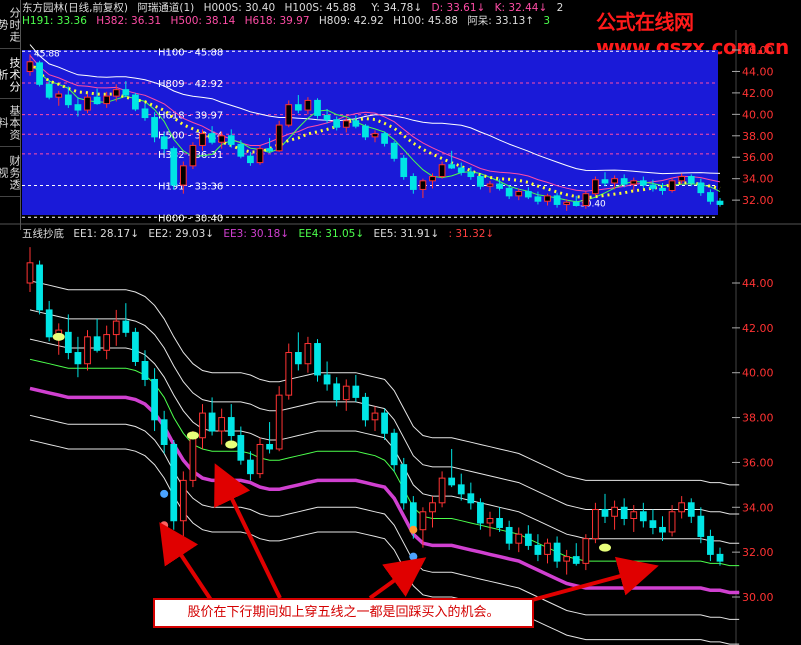  I want to click on bhdr-2: EE2: 29.03↓, so click(181, 234).